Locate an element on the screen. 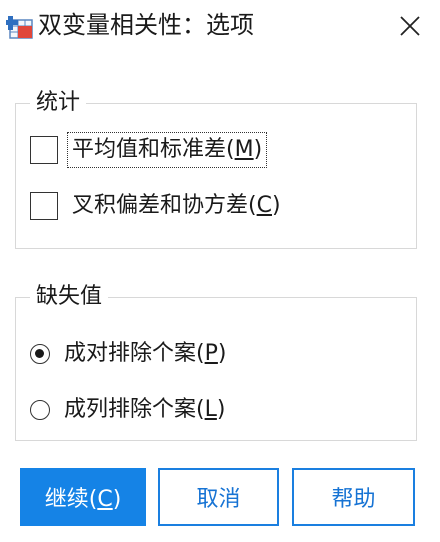 This screenshot has height=542, width=440. cancel-button: 取消 is located at coordinates (218, 497).